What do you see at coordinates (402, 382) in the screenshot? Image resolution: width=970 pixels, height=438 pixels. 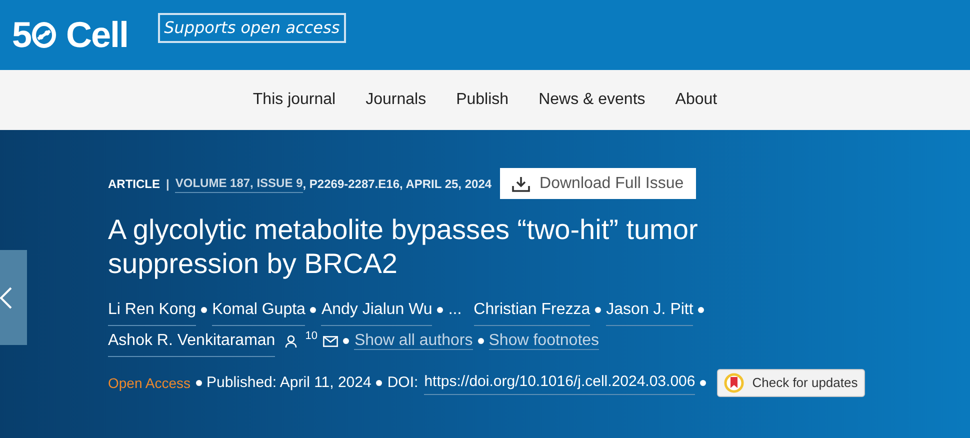 I see `doi-label: DOI:` at bounding box center [402, 382].